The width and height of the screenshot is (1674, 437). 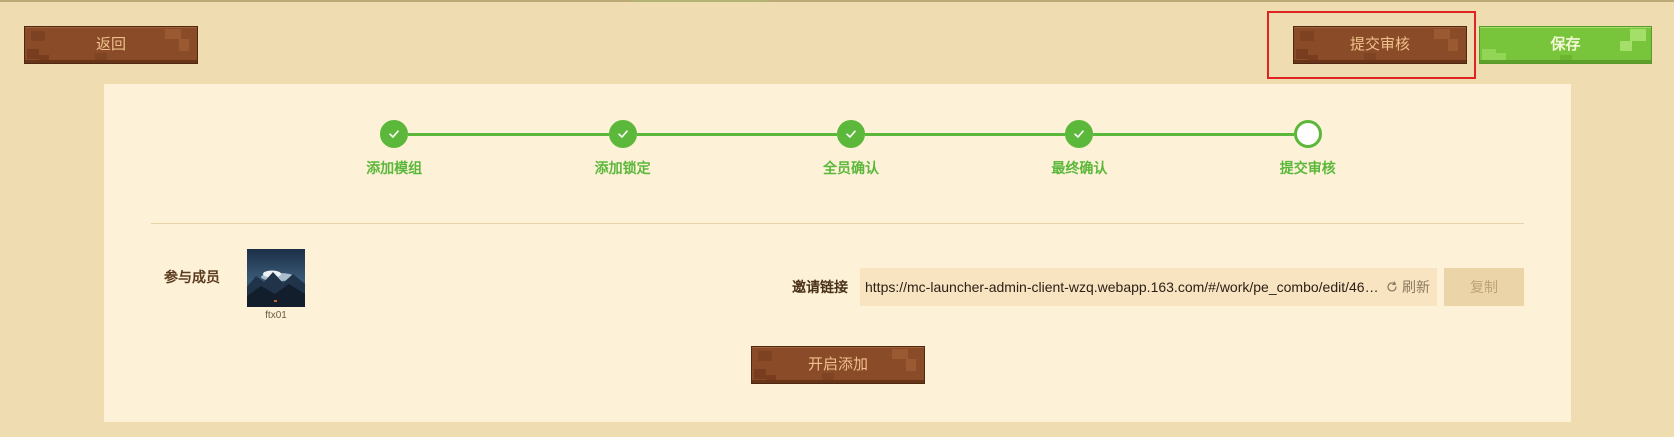 I want to click on step-label: 添加锁定, so click(x=622, y=168).